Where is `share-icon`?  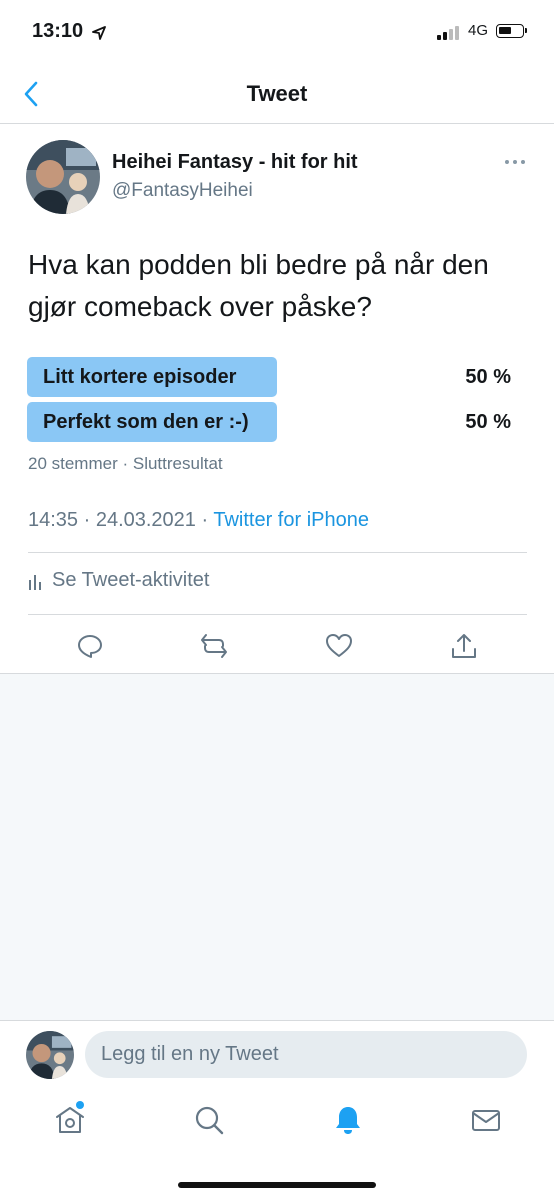
share-icon is located at coordinates (464, 646).